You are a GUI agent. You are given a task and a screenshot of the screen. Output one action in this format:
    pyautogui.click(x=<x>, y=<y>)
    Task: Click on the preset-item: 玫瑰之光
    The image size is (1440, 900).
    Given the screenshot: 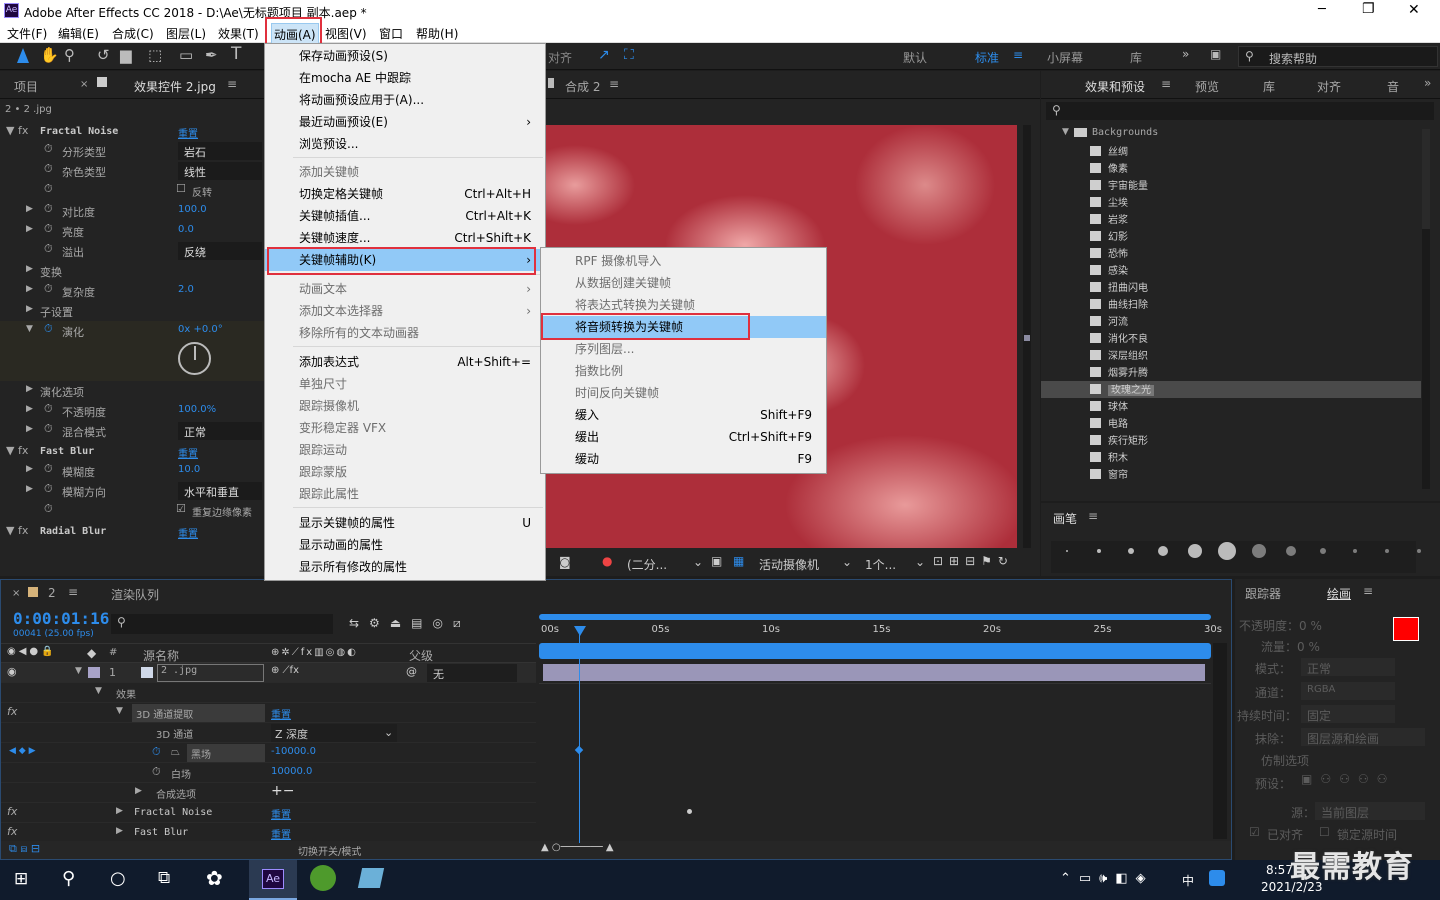 What is the action you would take?
    pyautogui.click(x=1231, y=389)
    